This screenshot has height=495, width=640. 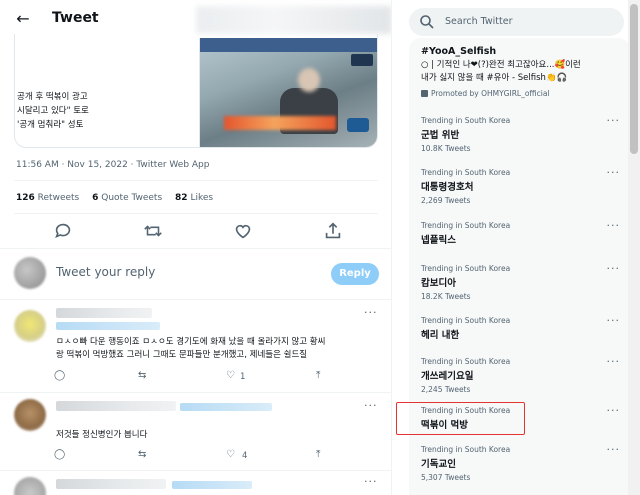 What do you see at coordinates (358, 125) in the screenshot?
I see `thumbnail-tag` at bounding box center [358, 125].